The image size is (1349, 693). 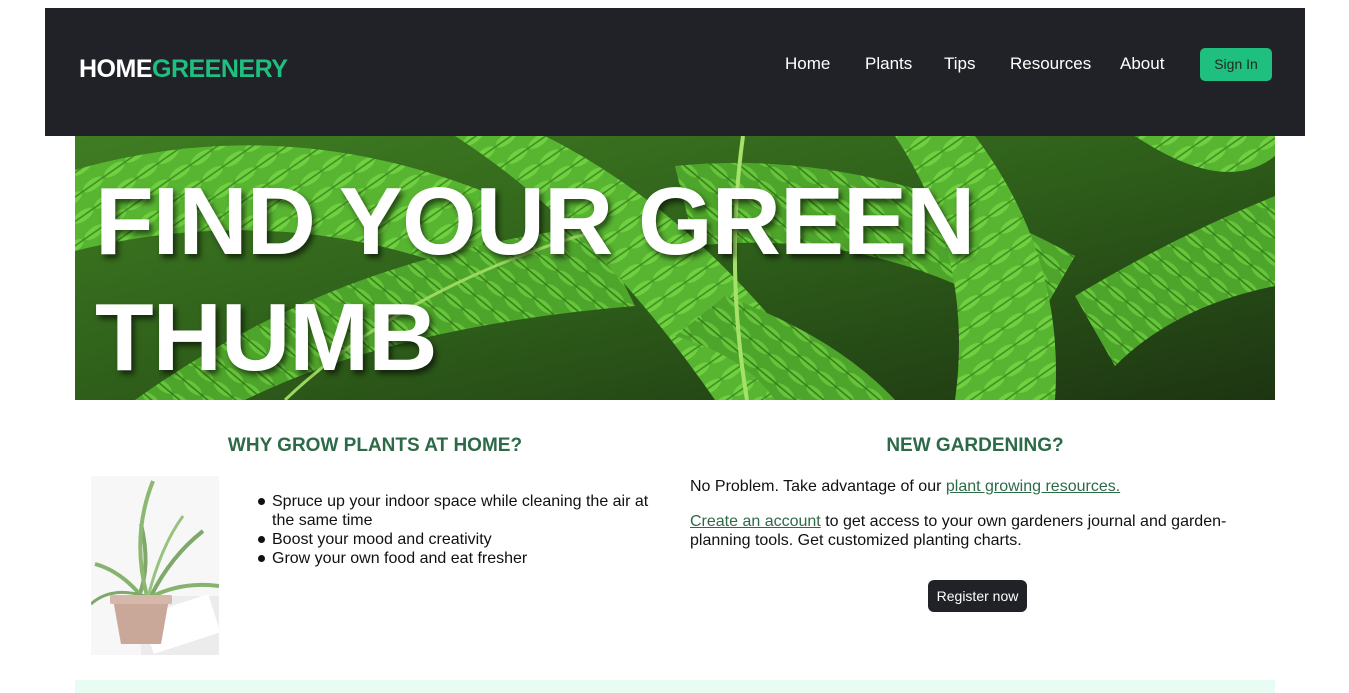 What do you see at coordinates (818, 486) in the screenshot?
I see `paragraph-text: No Problem. Take advantage of our` at bounding box center [818, 486].